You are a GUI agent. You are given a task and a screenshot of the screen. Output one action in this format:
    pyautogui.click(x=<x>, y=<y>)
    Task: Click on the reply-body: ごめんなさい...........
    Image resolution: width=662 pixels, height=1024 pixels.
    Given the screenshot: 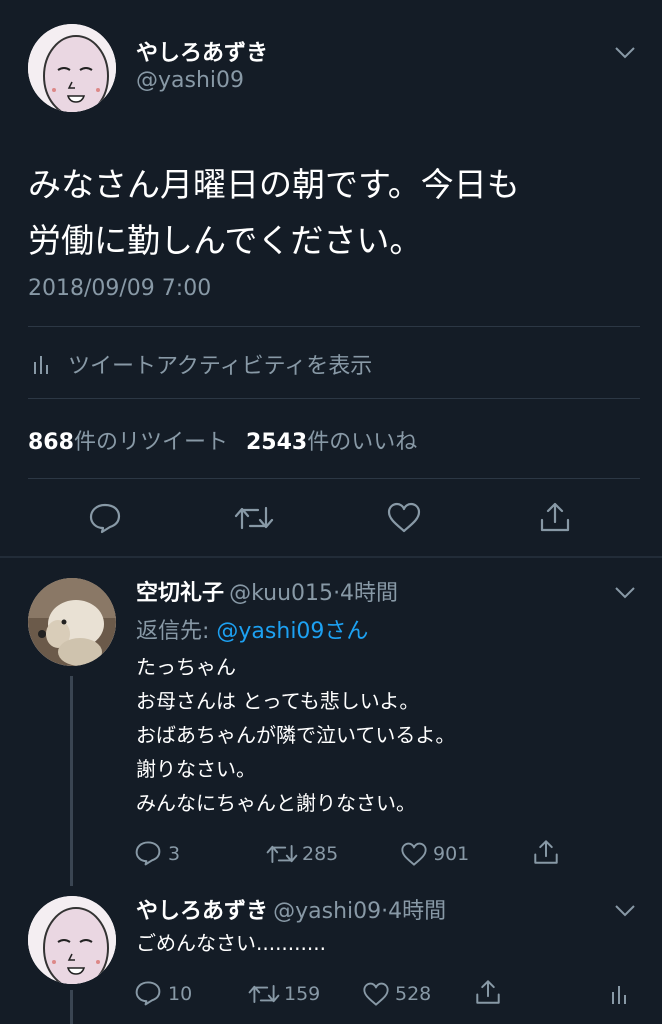 What is the action you would take?
    pyautogui.click(x=231, y=943)
    